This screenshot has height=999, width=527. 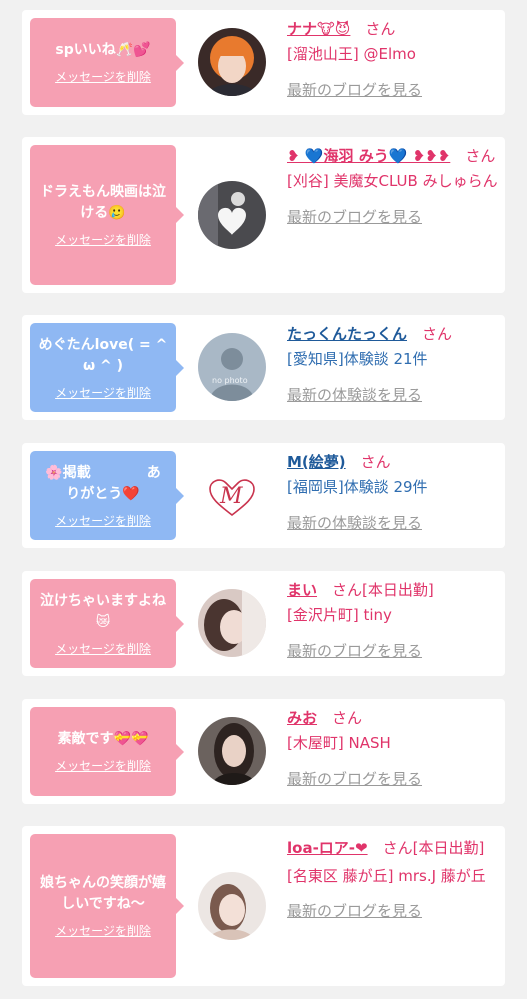 What do you see at coordinates (357, 359) in the screenshot?
I see `review-info-line: [愛知県]体験談 21件` at bounding box center [357, 359].